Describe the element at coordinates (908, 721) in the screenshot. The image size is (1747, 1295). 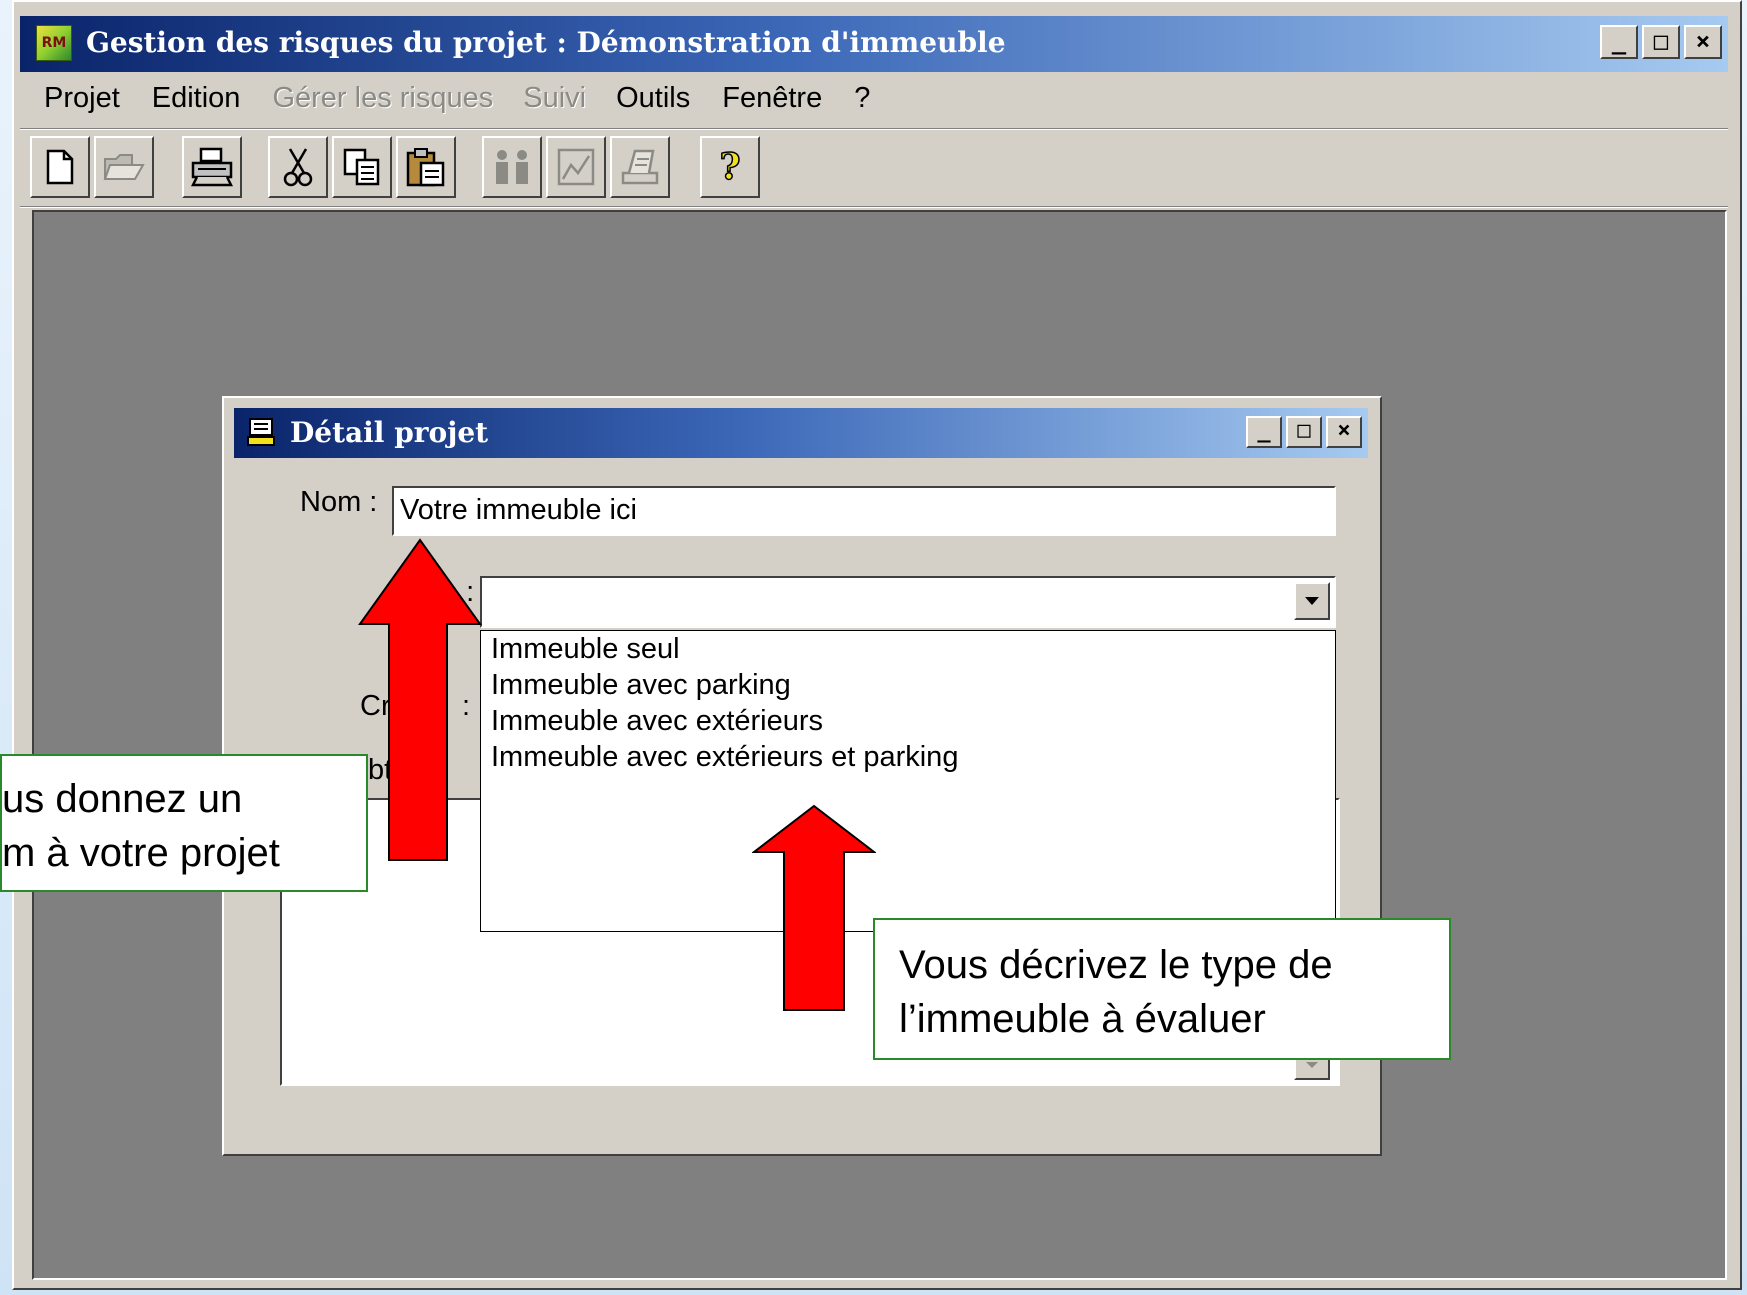
I see `dropdown-option: Immeuble avec extérieurs` at that location.